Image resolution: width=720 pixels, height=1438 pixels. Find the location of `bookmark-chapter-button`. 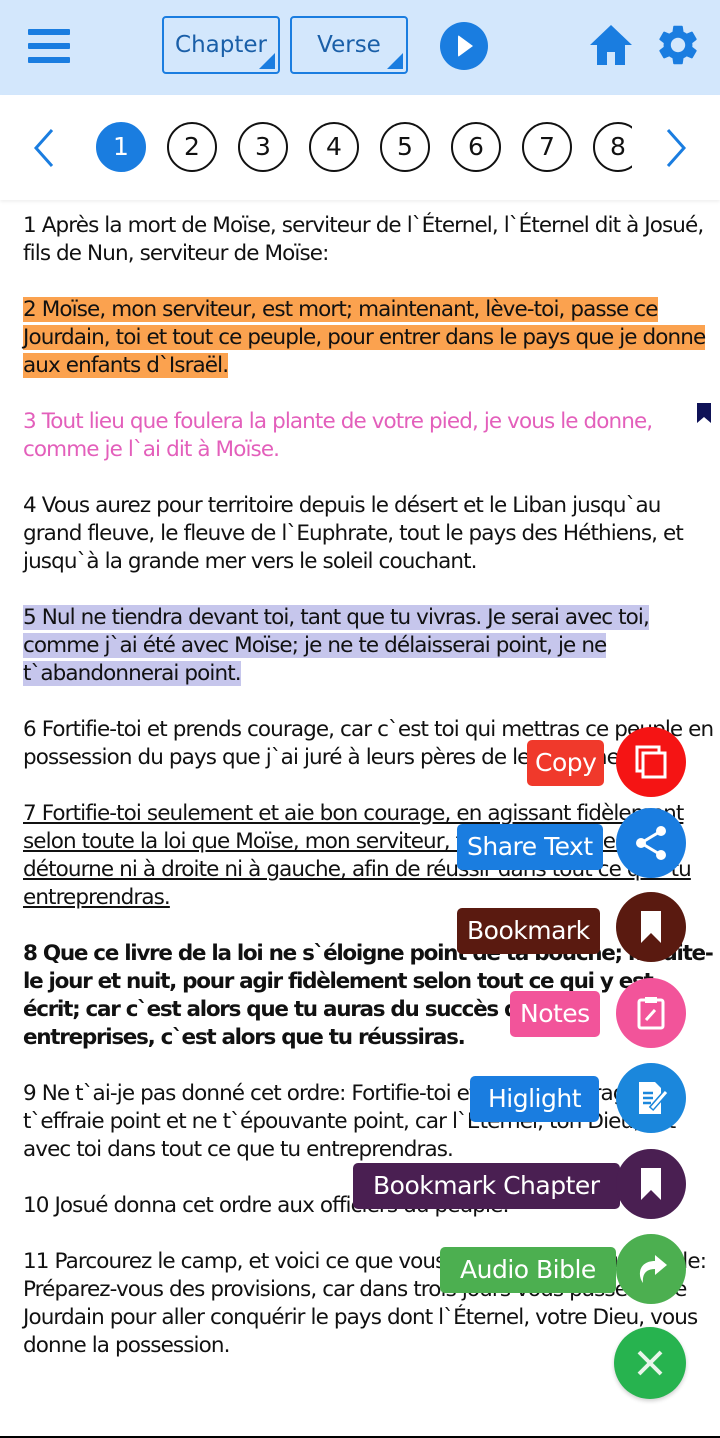

bookmark-chapter-button is located at coordinates (651, 1184).